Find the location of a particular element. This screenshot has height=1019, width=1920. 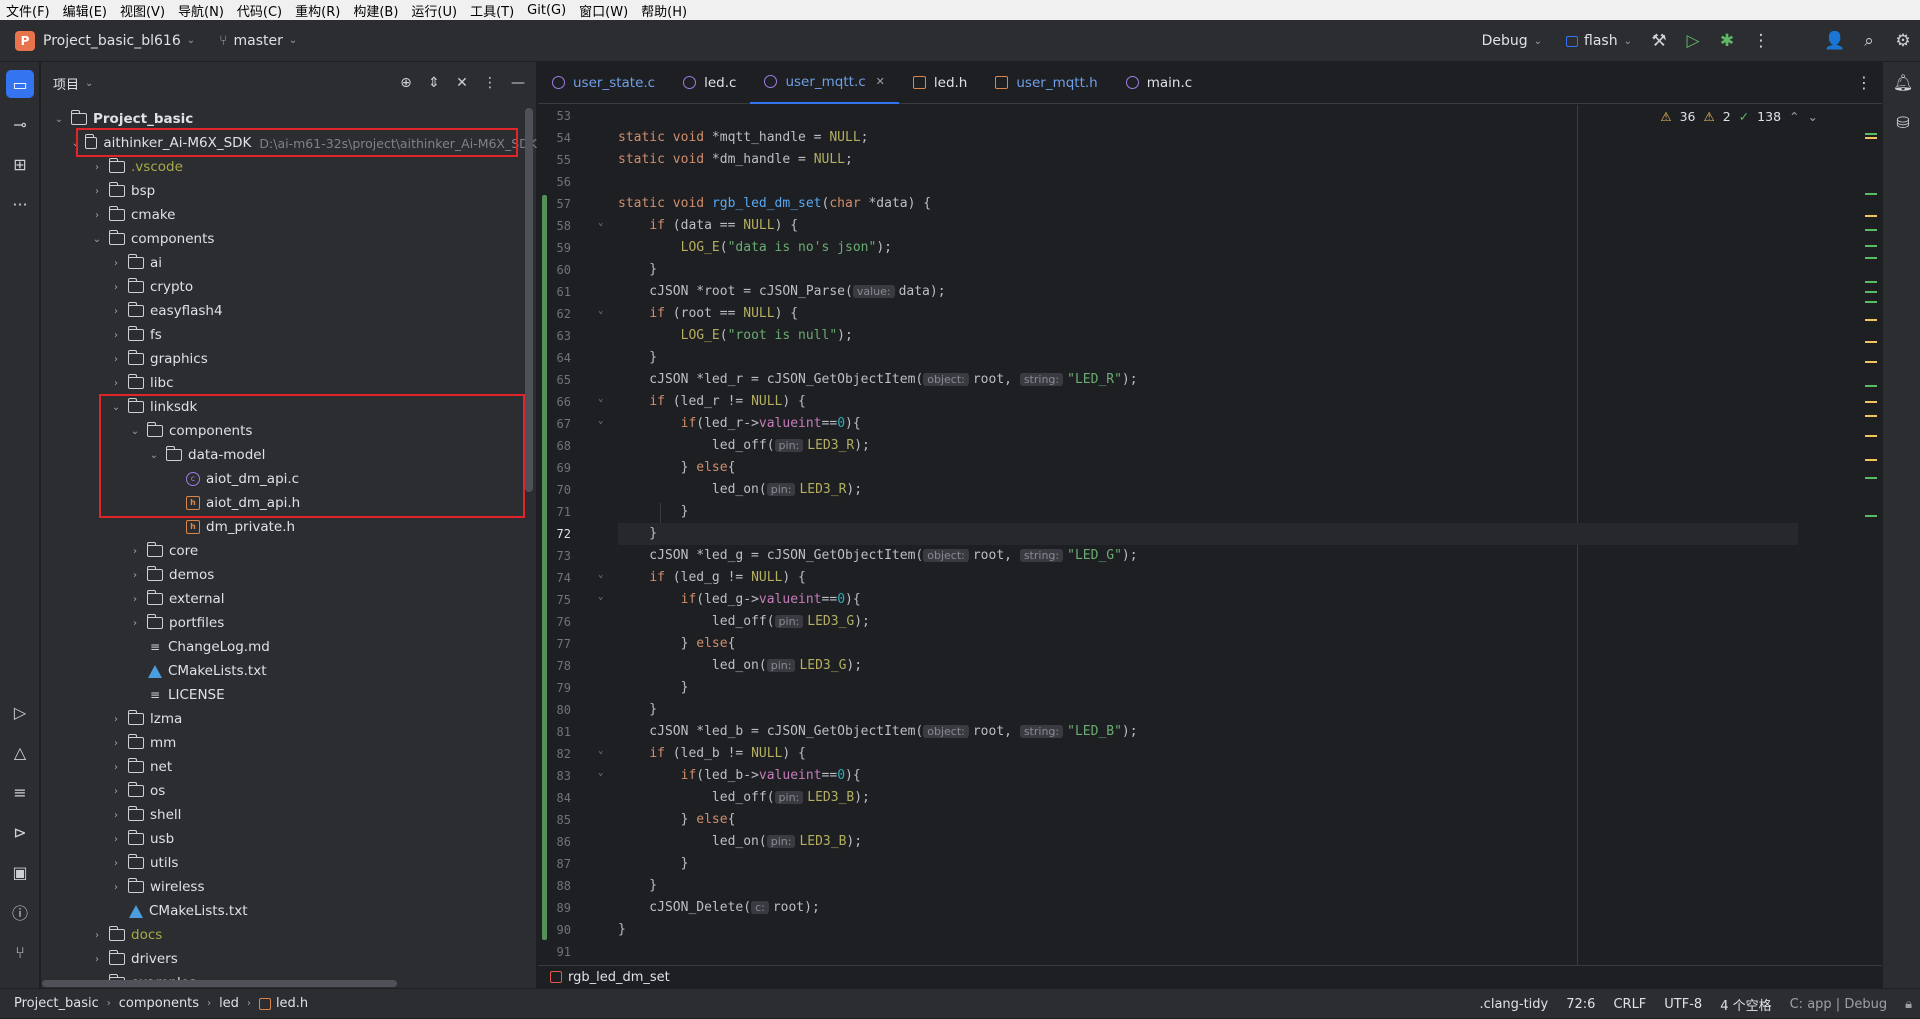

line-ending: CRLF is located at coordinates (1629, 1004).